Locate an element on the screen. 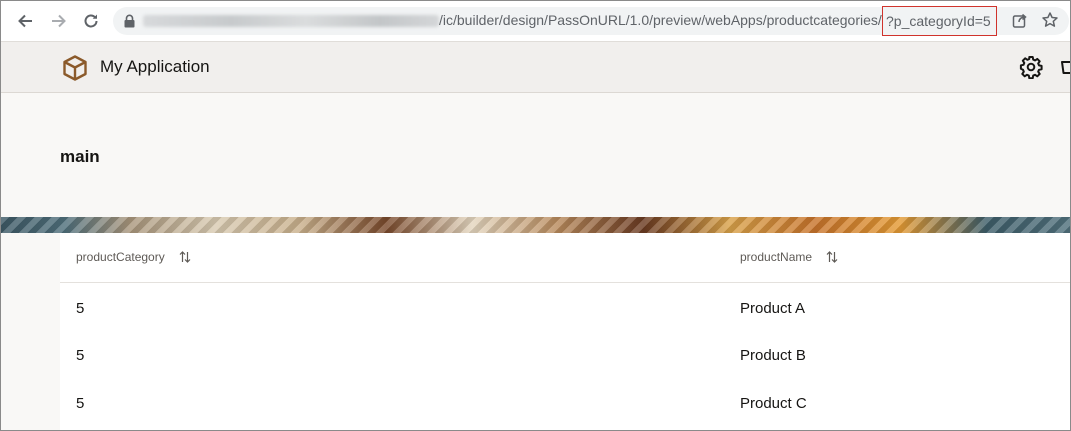 This screenshot has height=431, width=1071. cell-productname: Product A is located at coordinates (773, 308).